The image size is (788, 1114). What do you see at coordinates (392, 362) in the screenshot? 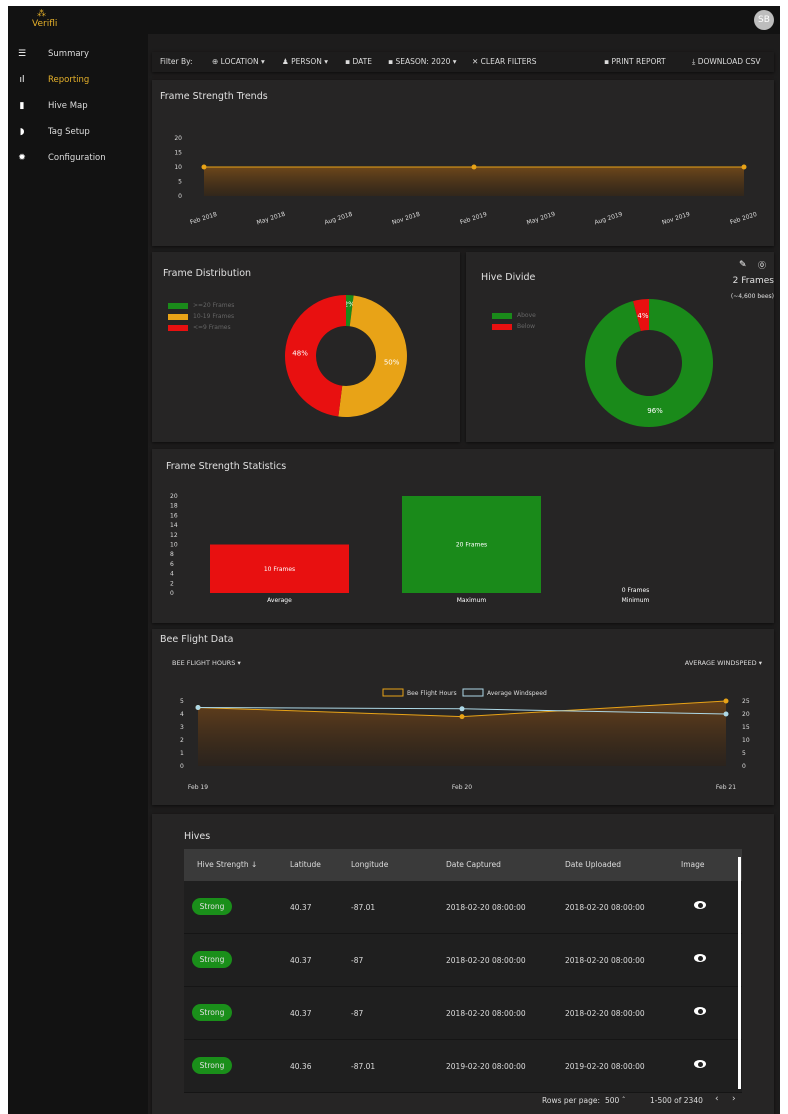
I see `slice-label: 50%` at bounding box center [392, 362].